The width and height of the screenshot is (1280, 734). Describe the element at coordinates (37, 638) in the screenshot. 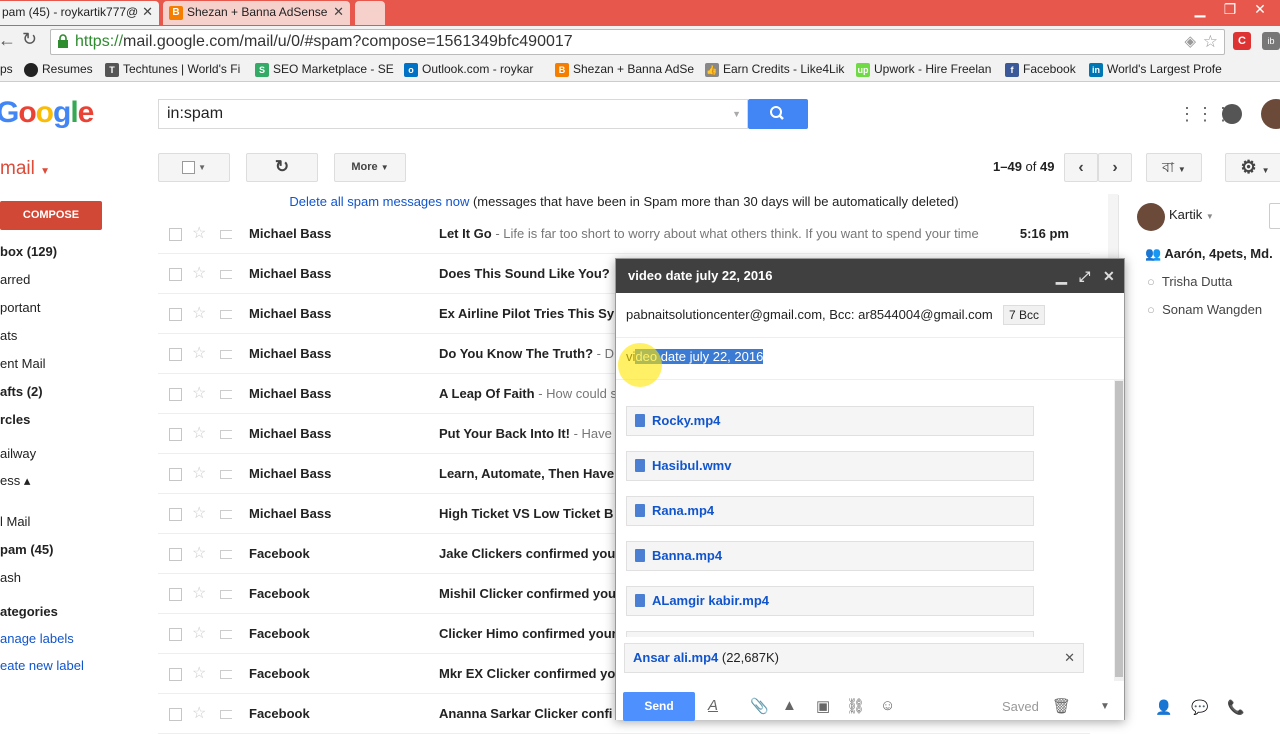

I see `sidebar-item: anage labels` at that location.